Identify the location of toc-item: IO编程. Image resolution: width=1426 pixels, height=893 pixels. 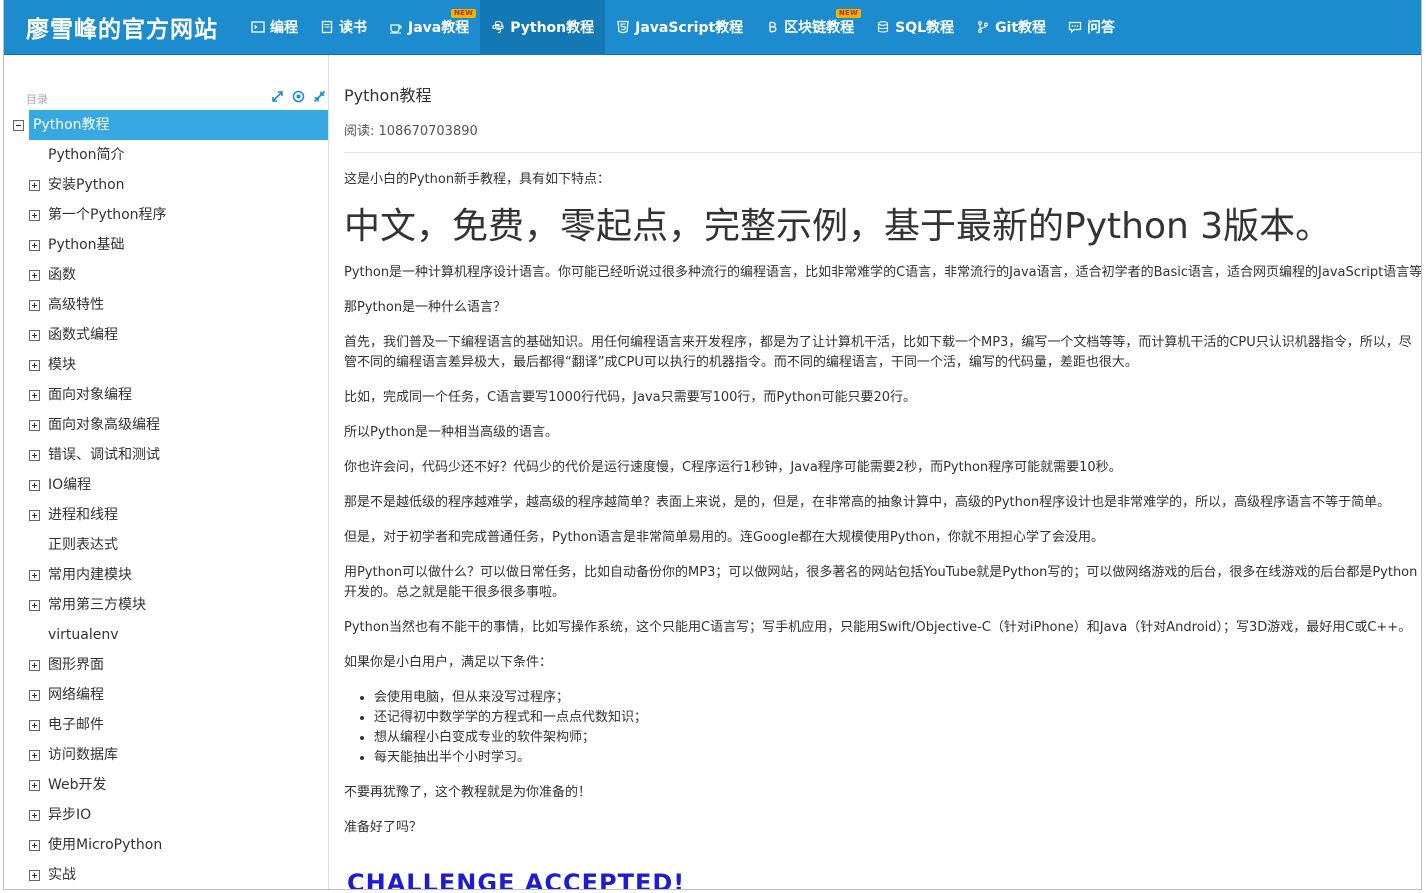
(166, 485).